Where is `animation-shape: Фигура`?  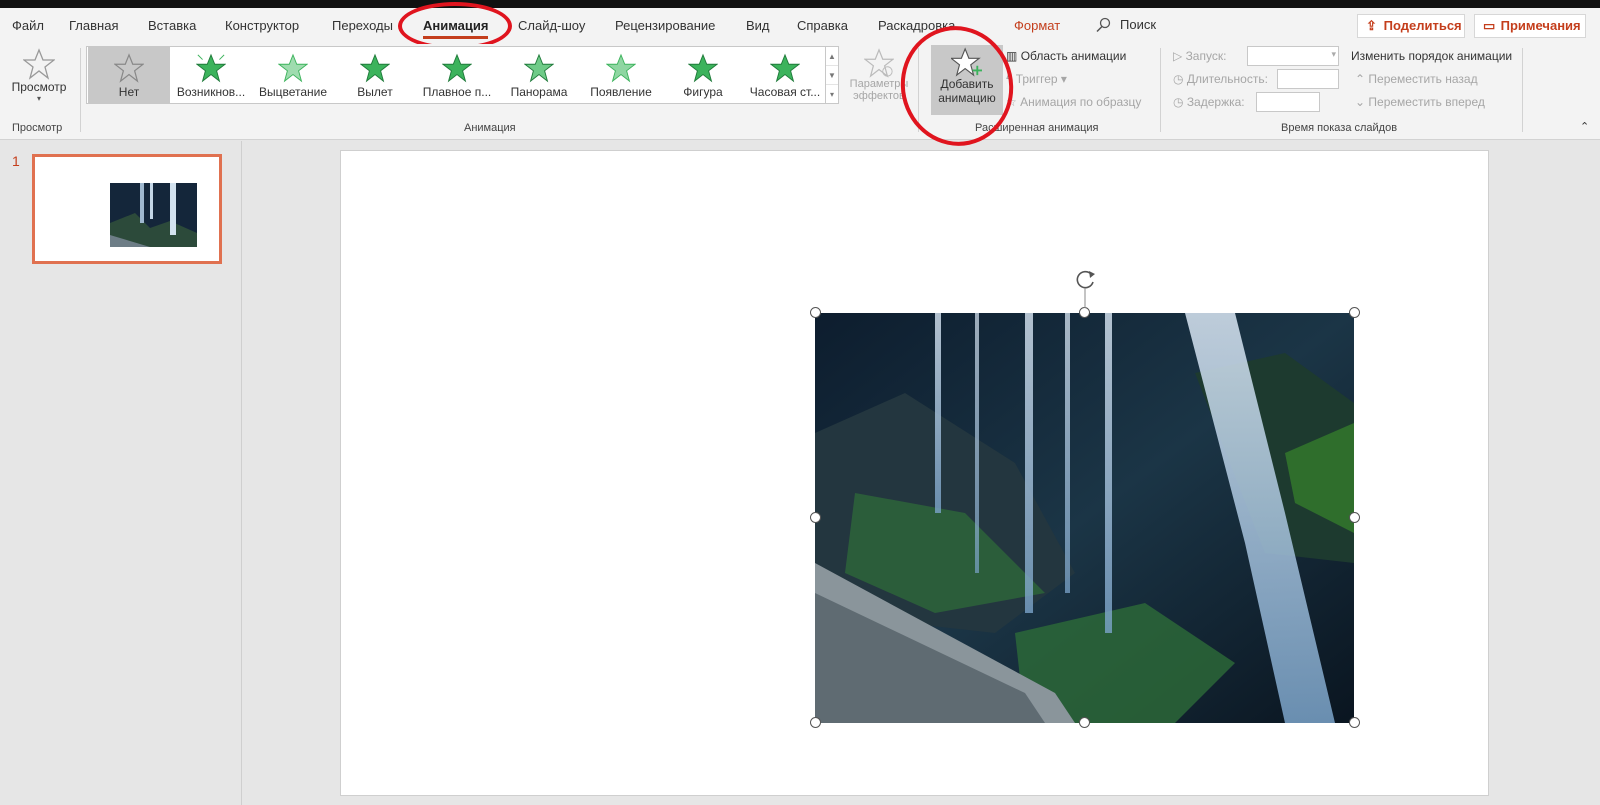 animation-shape: Фигура is located at coordinates (703, 75).